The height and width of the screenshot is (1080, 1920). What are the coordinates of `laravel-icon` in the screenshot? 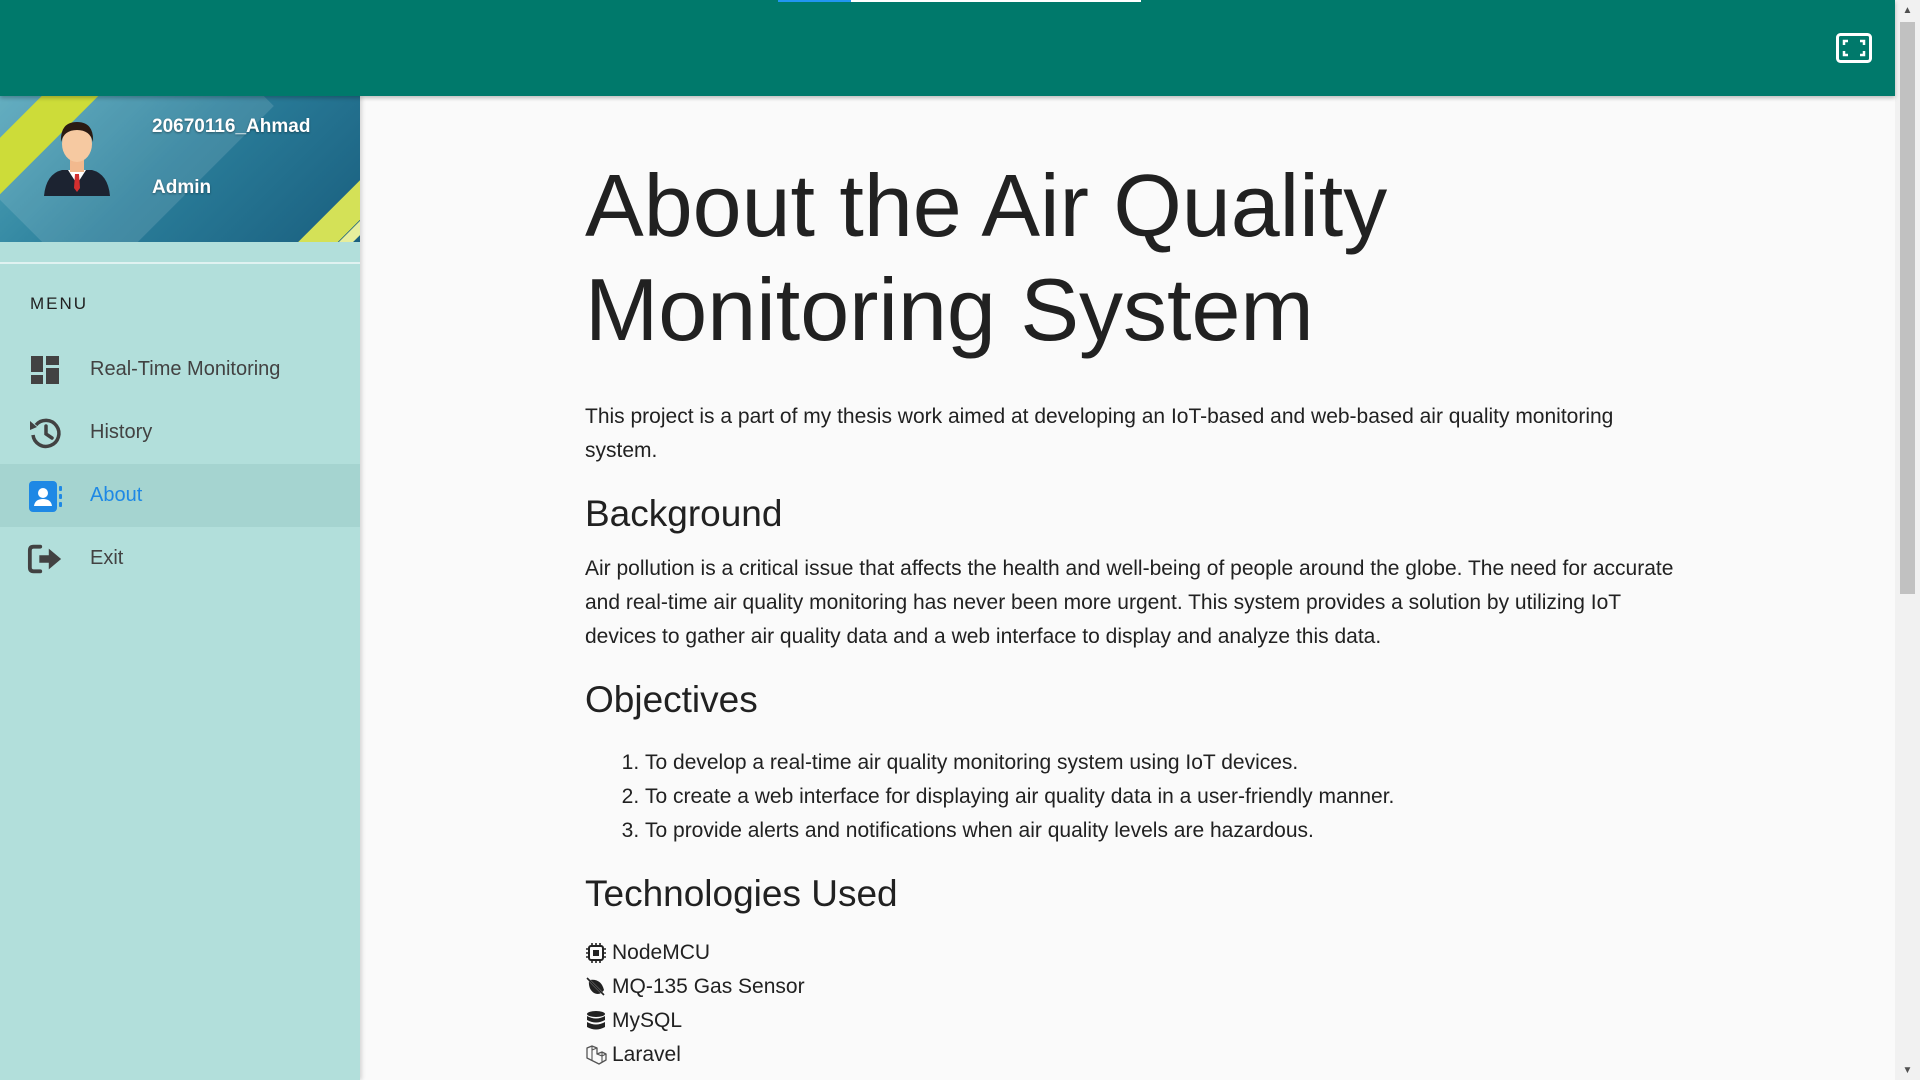 It's located at (596, 1055).